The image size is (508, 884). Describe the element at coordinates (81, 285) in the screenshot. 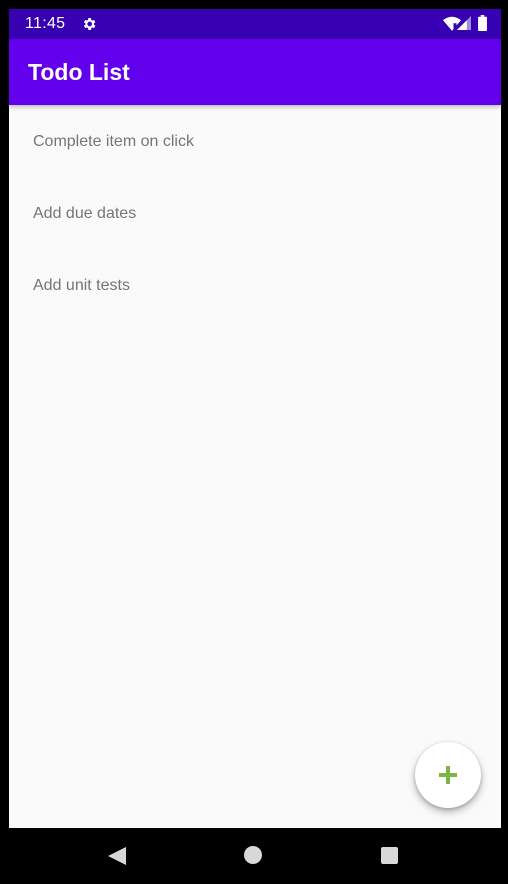

I see `list-item-label: Add unit tests` at that location.